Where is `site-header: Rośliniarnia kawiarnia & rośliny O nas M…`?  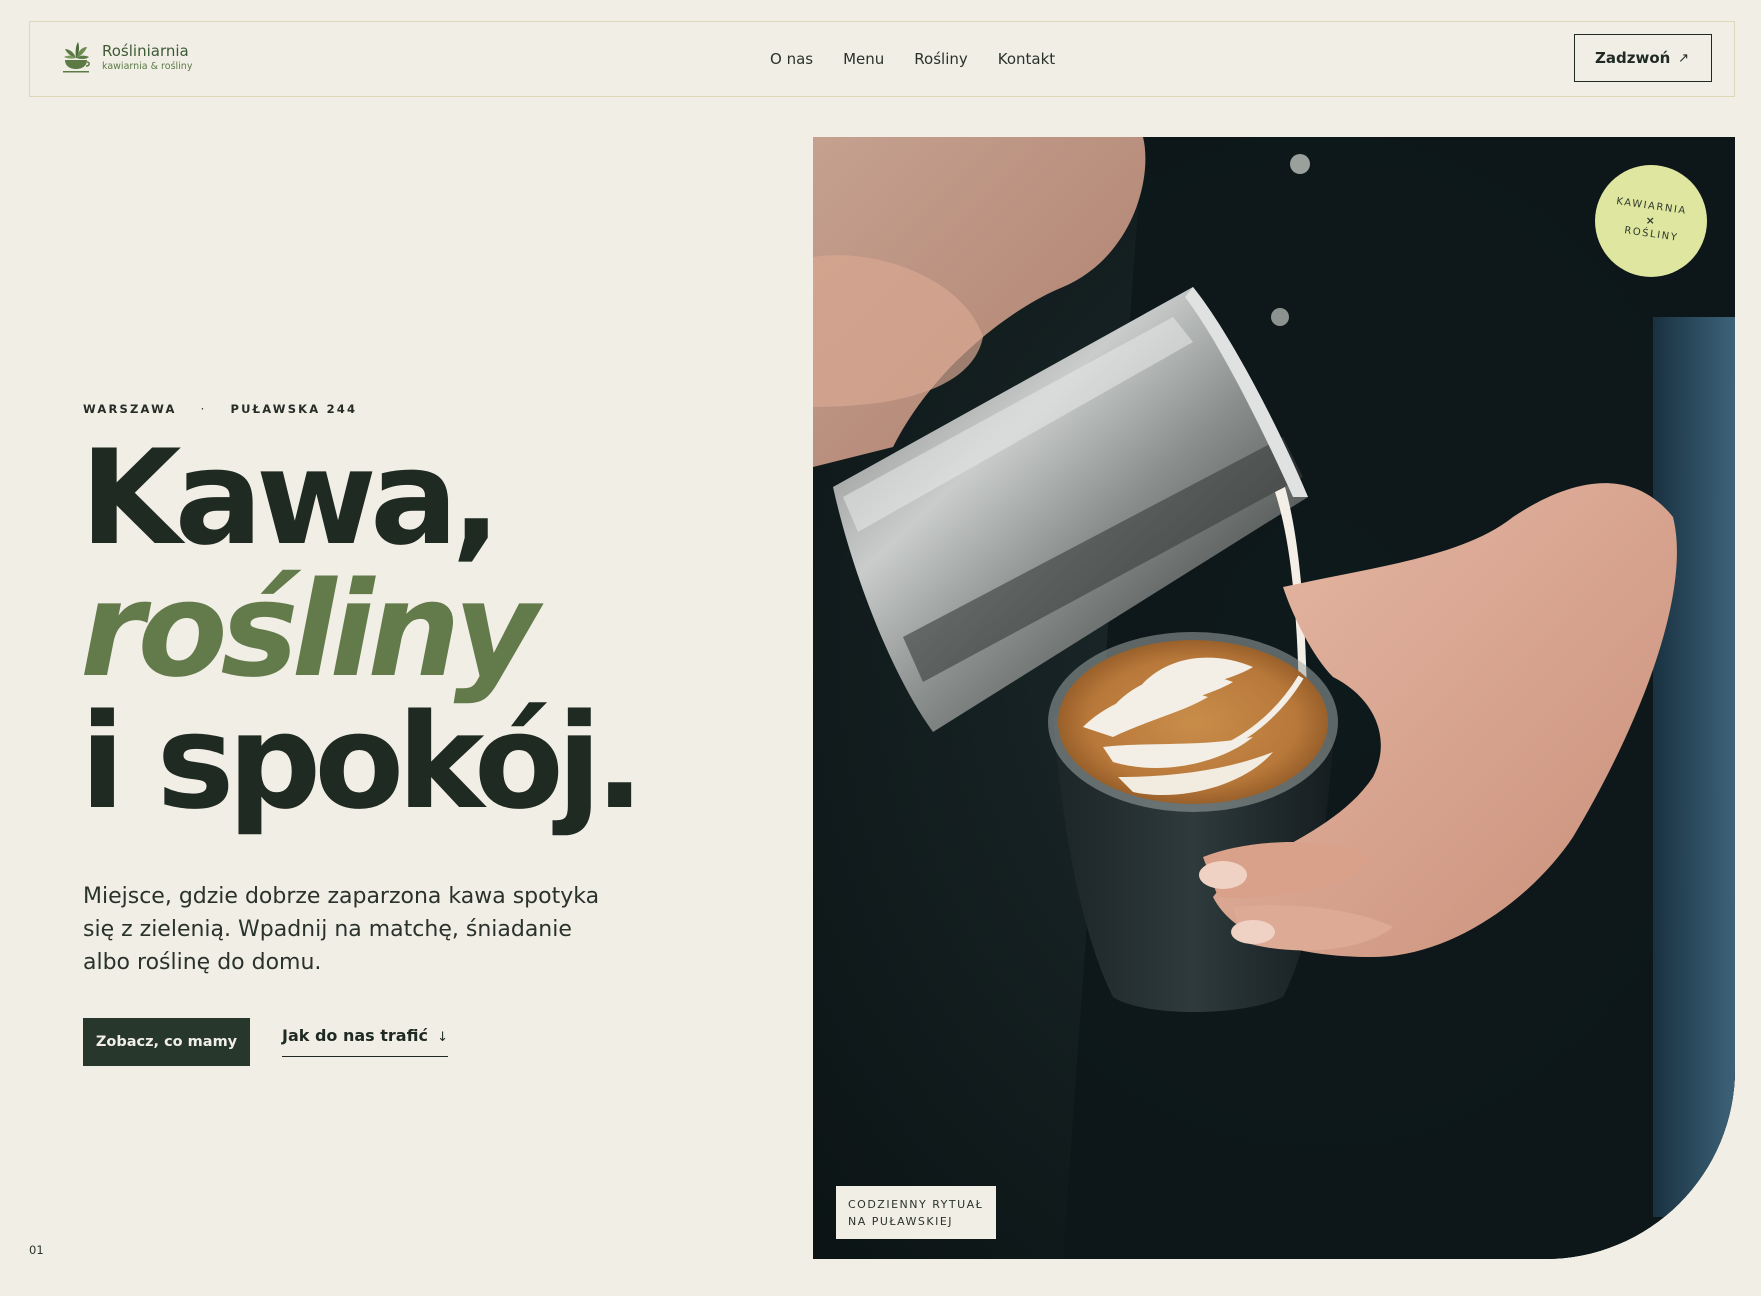 site-header: Rośliniarnia kawiarnia & rośliny O nas M… is located at coordinates (882, 59).